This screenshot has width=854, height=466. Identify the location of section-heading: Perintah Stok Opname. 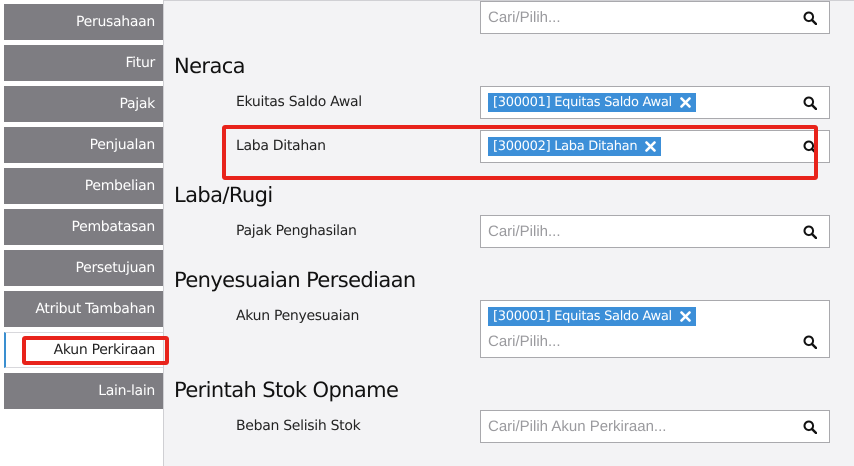
(287, 390).